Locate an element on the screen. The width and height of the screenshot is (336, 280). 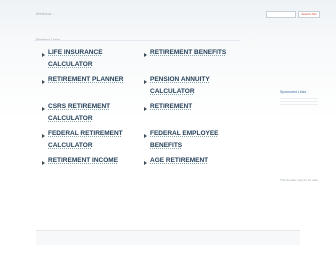
link-age-retirement: AGE RETIREMENT is located at coordinates (176, 162).